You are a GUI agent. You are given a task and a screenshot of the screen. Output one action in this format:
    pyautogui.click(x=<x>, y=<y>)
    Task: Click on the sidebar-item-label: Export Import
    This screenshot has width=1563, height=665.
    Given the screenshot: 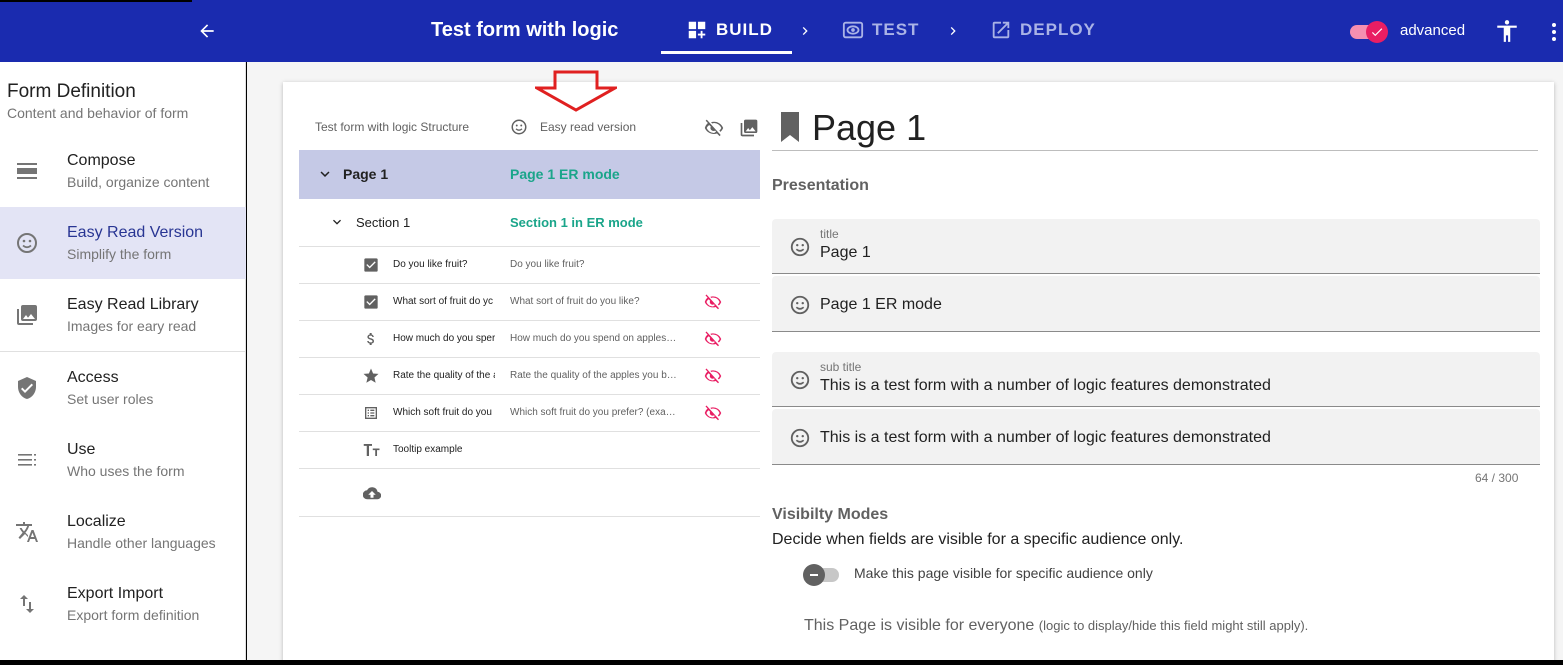 What is the action you would take?
    pyautogui.click(x=115, y=593)
    